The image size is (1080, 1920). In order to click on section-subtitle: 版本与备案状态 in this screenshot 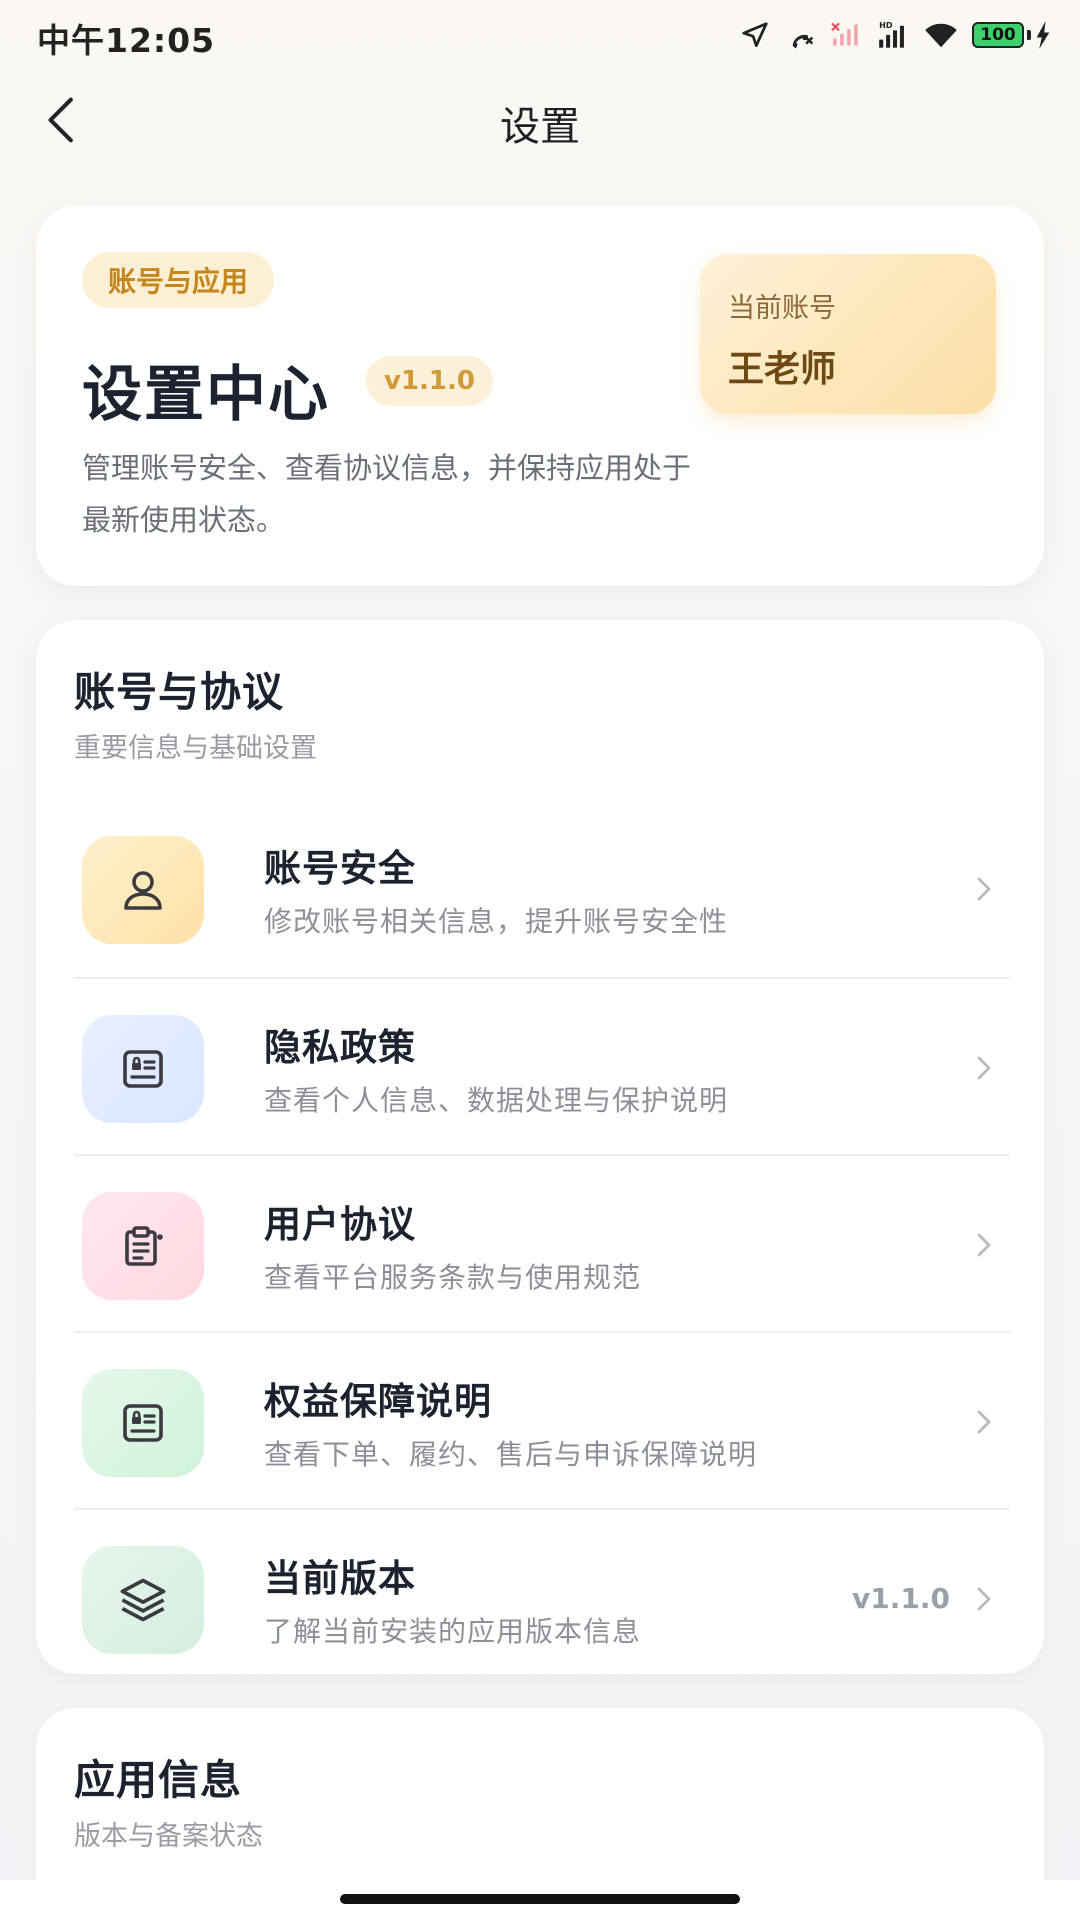, I will do `click(168, 1836)`.